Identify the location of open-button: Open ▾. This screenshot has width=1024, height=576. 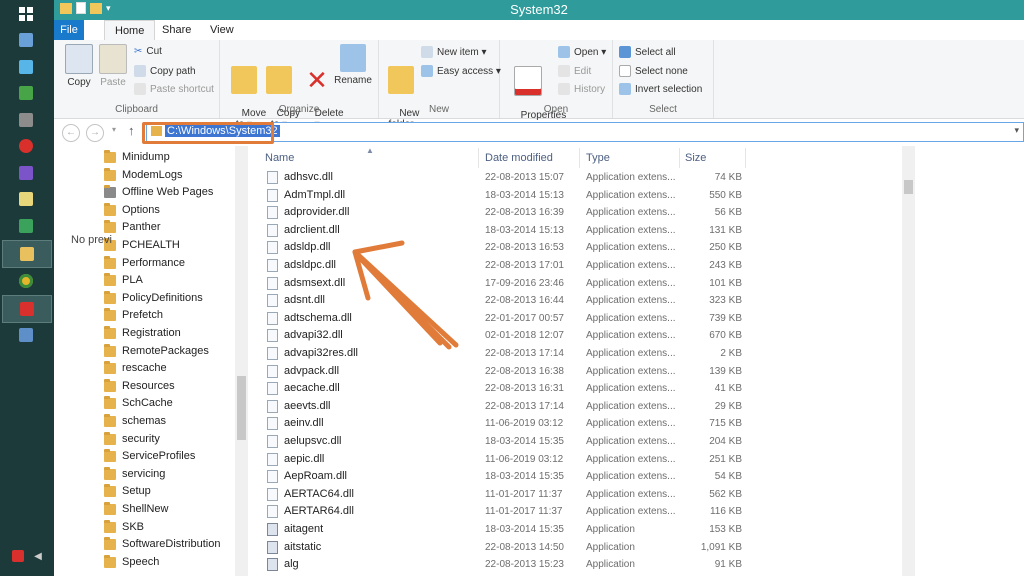
(582, 52).